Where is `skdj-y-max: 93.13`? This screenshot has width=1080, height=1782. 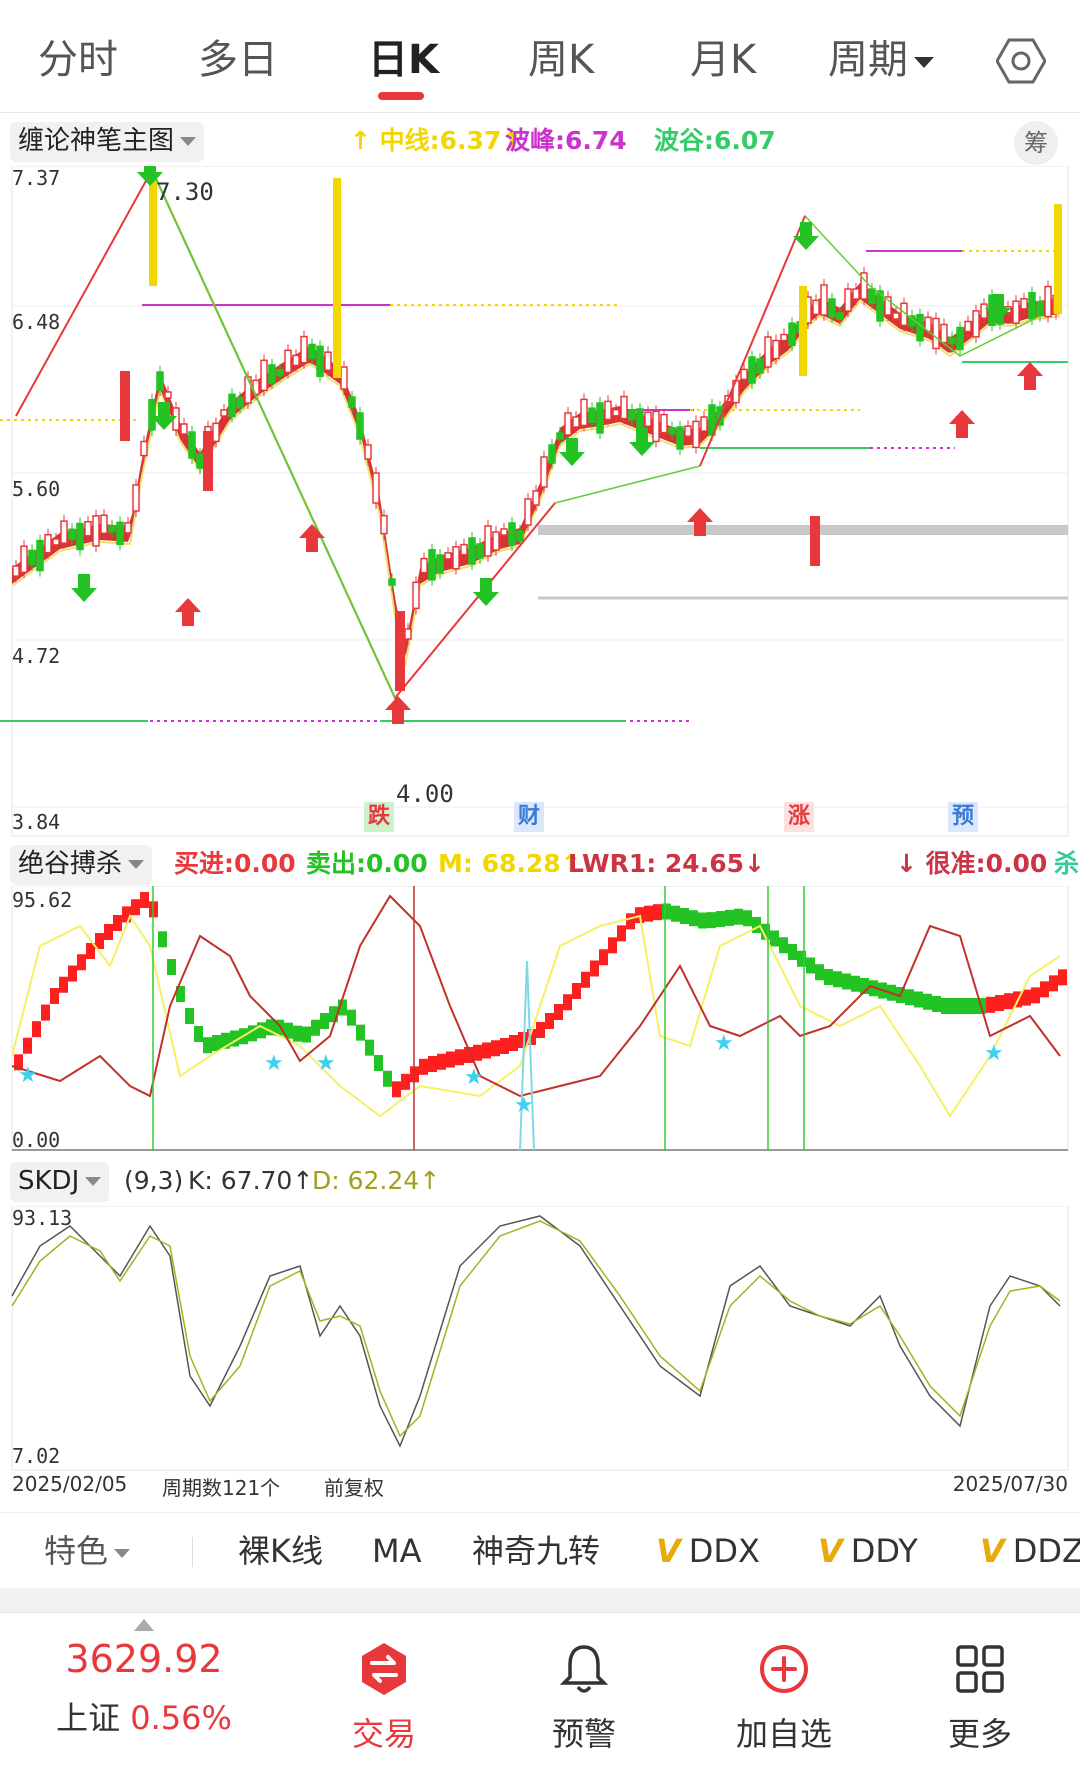 skdj-y-max: 93.13 is located at coordinates (42, 1218).